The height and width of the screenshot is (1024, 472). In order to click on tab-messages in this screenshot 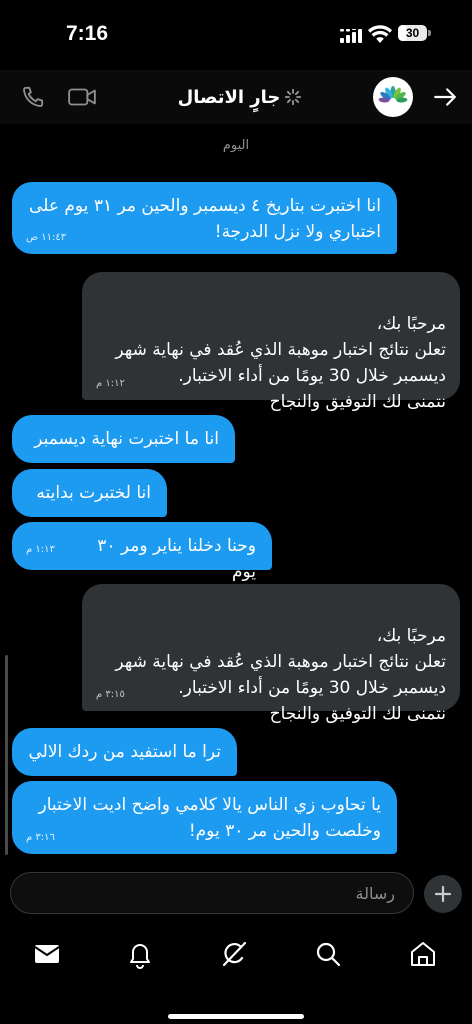, I will do `click(47, 954)`.